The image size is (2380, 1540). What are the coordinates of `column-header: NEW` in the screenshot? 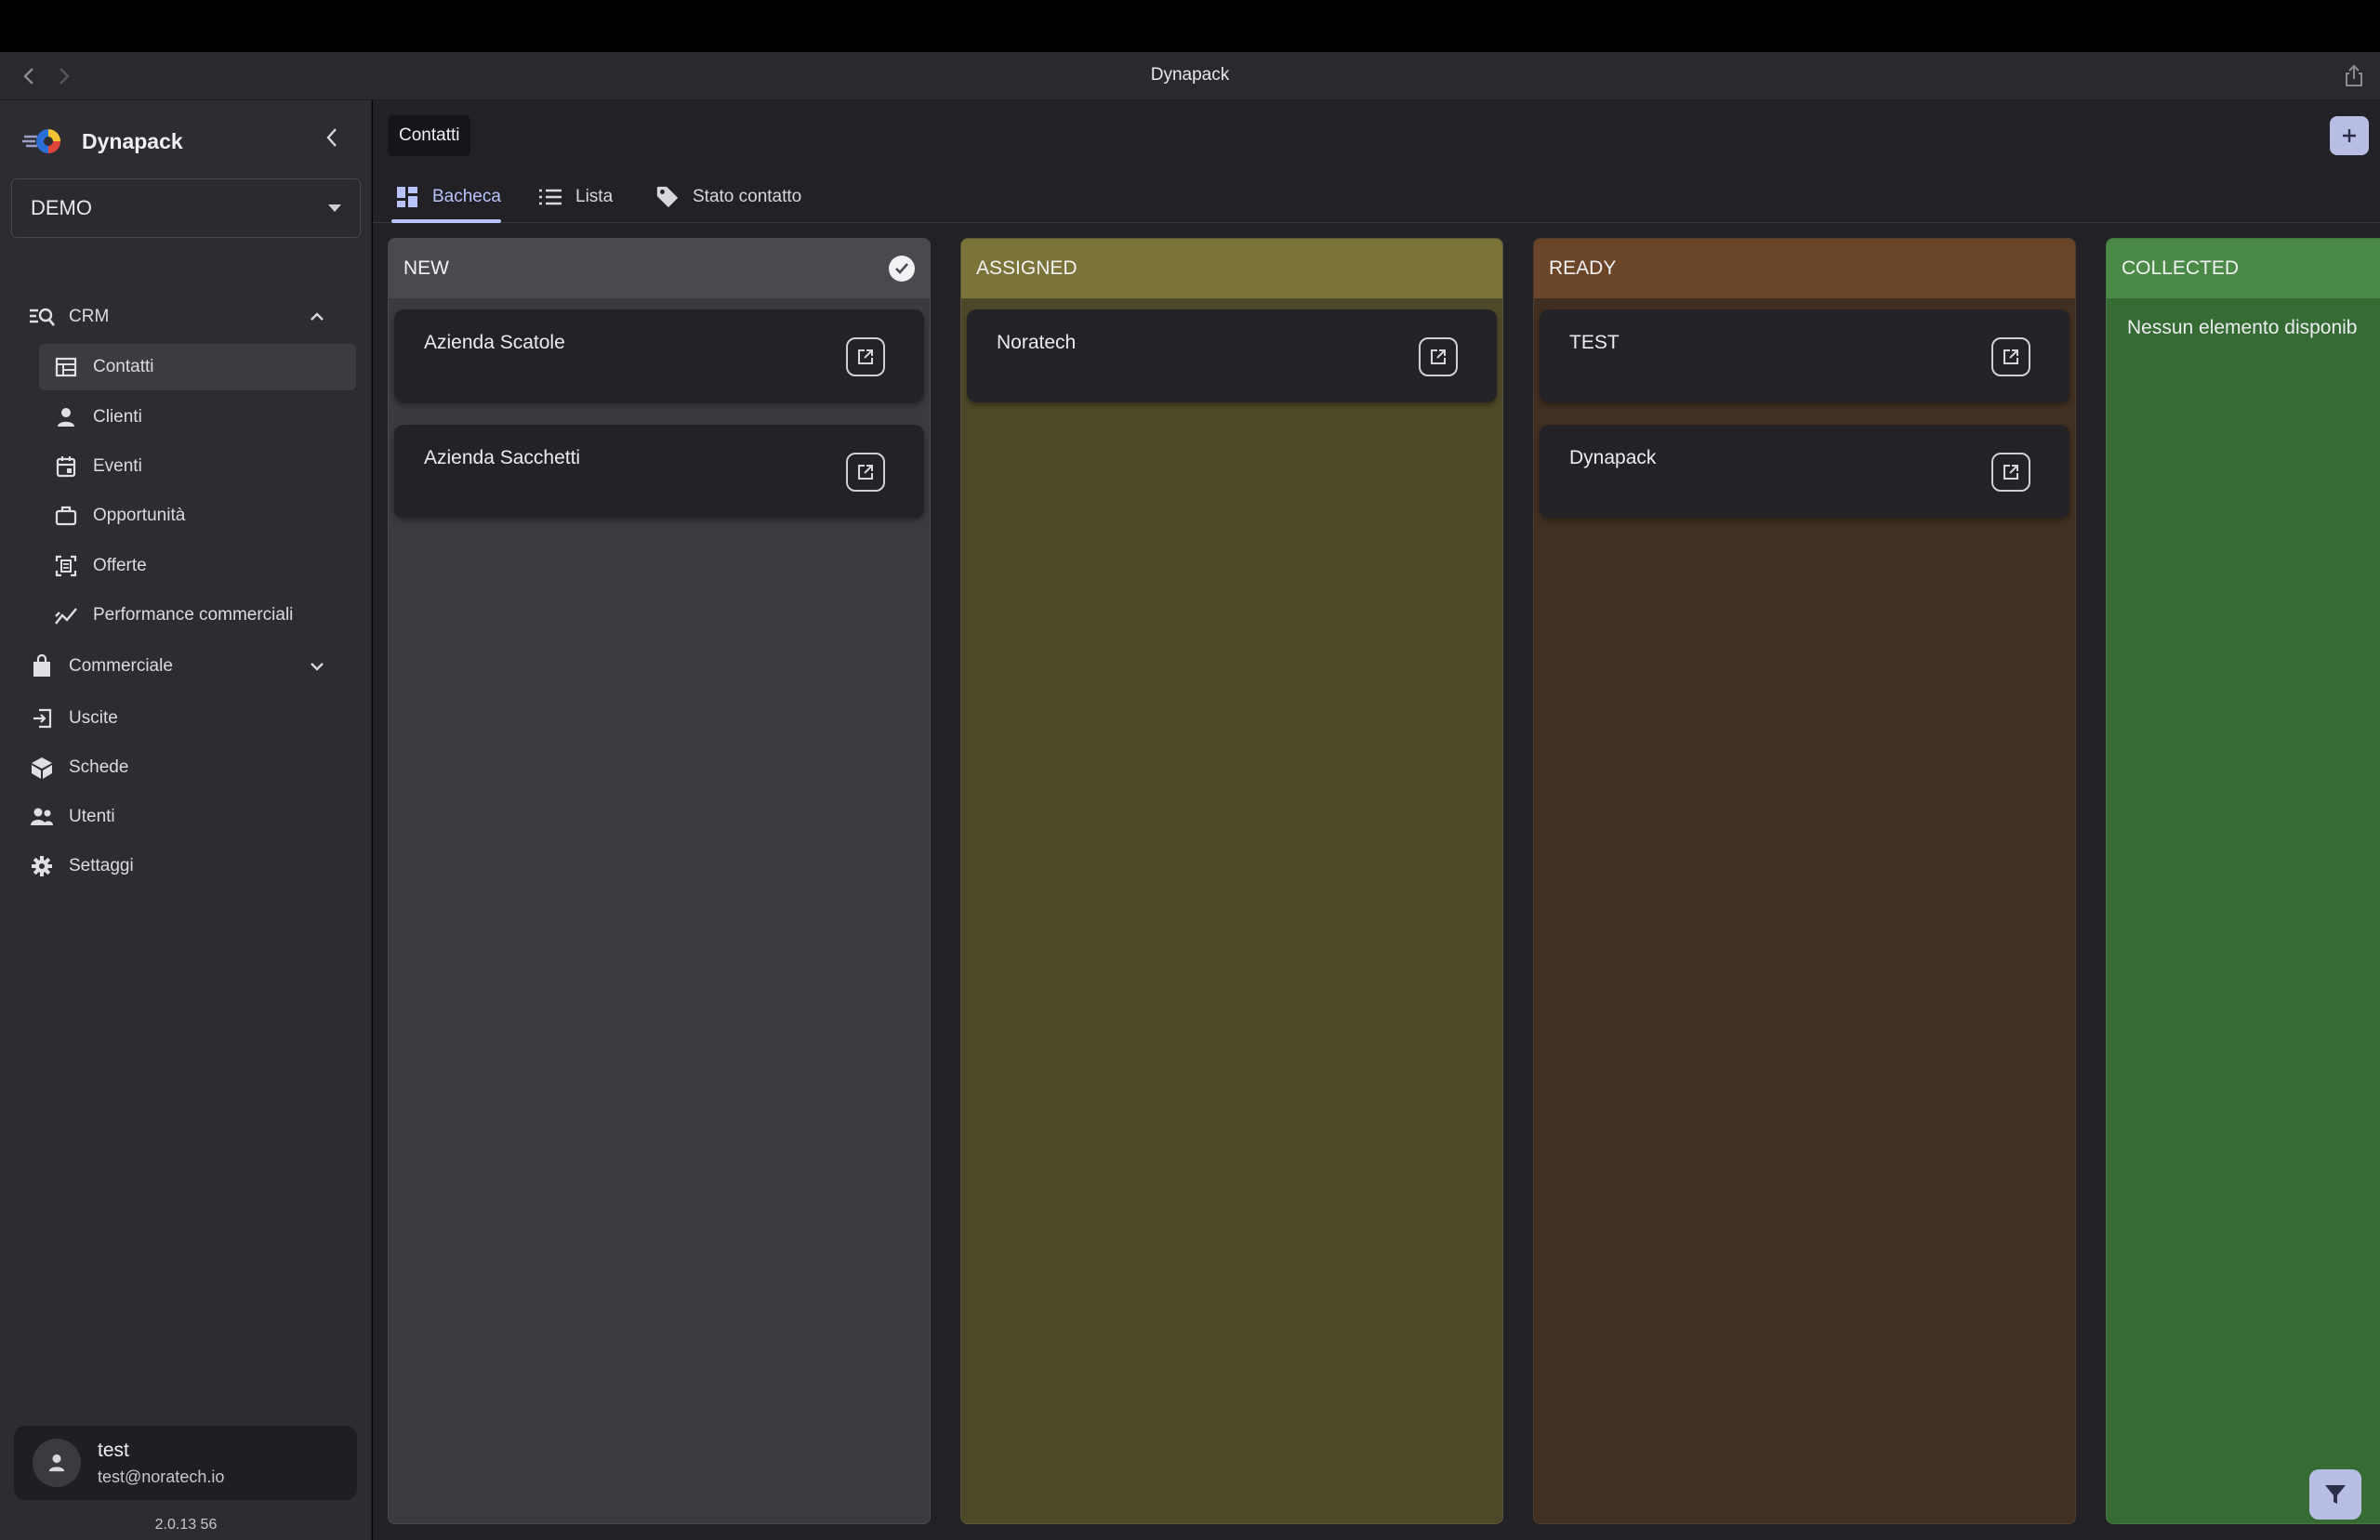 It's located at (659, 268).